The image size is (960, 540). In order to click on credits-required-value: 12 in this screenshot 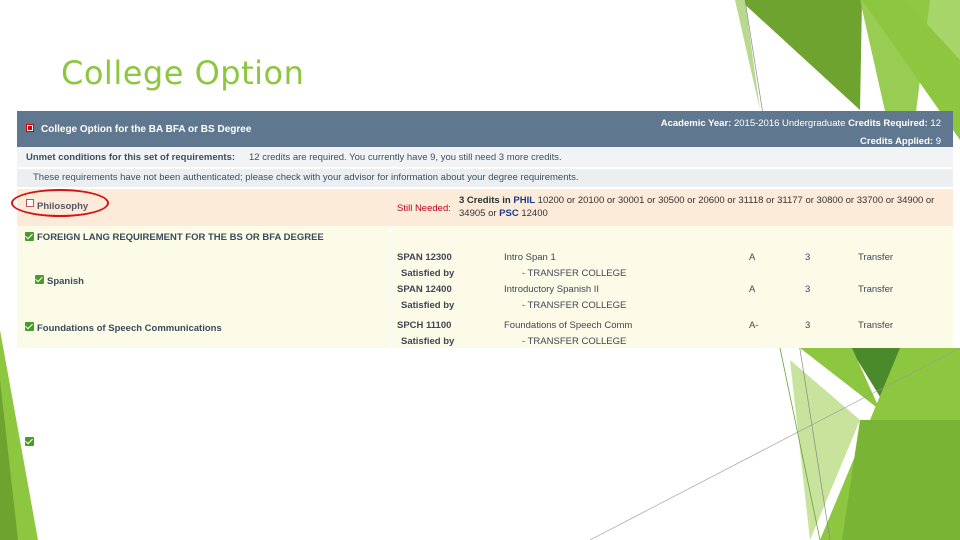, I will do `click(935, 123)`.